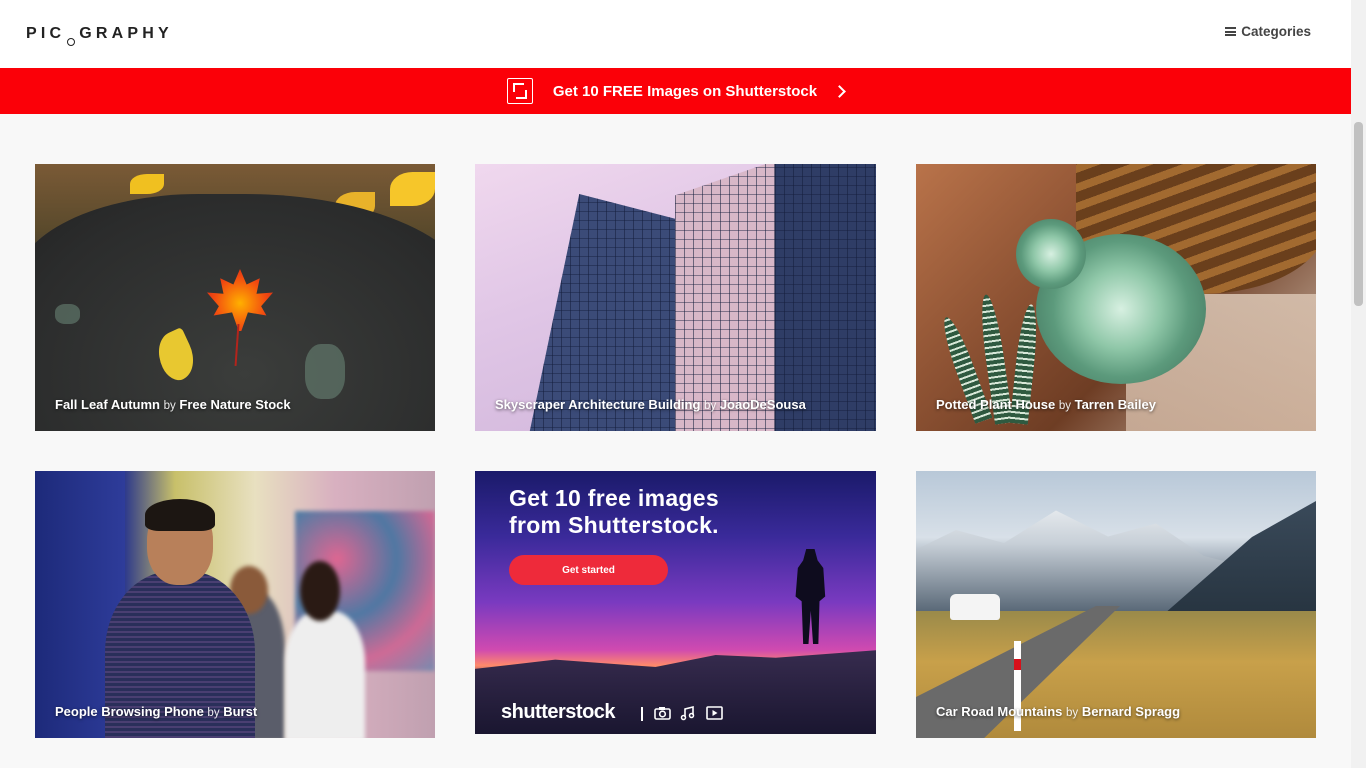 This screenshot has width=1366, height=768. Describe the element at coordinates (1358, 384) in the screenshot. I see `page-scrollbar` at that location.